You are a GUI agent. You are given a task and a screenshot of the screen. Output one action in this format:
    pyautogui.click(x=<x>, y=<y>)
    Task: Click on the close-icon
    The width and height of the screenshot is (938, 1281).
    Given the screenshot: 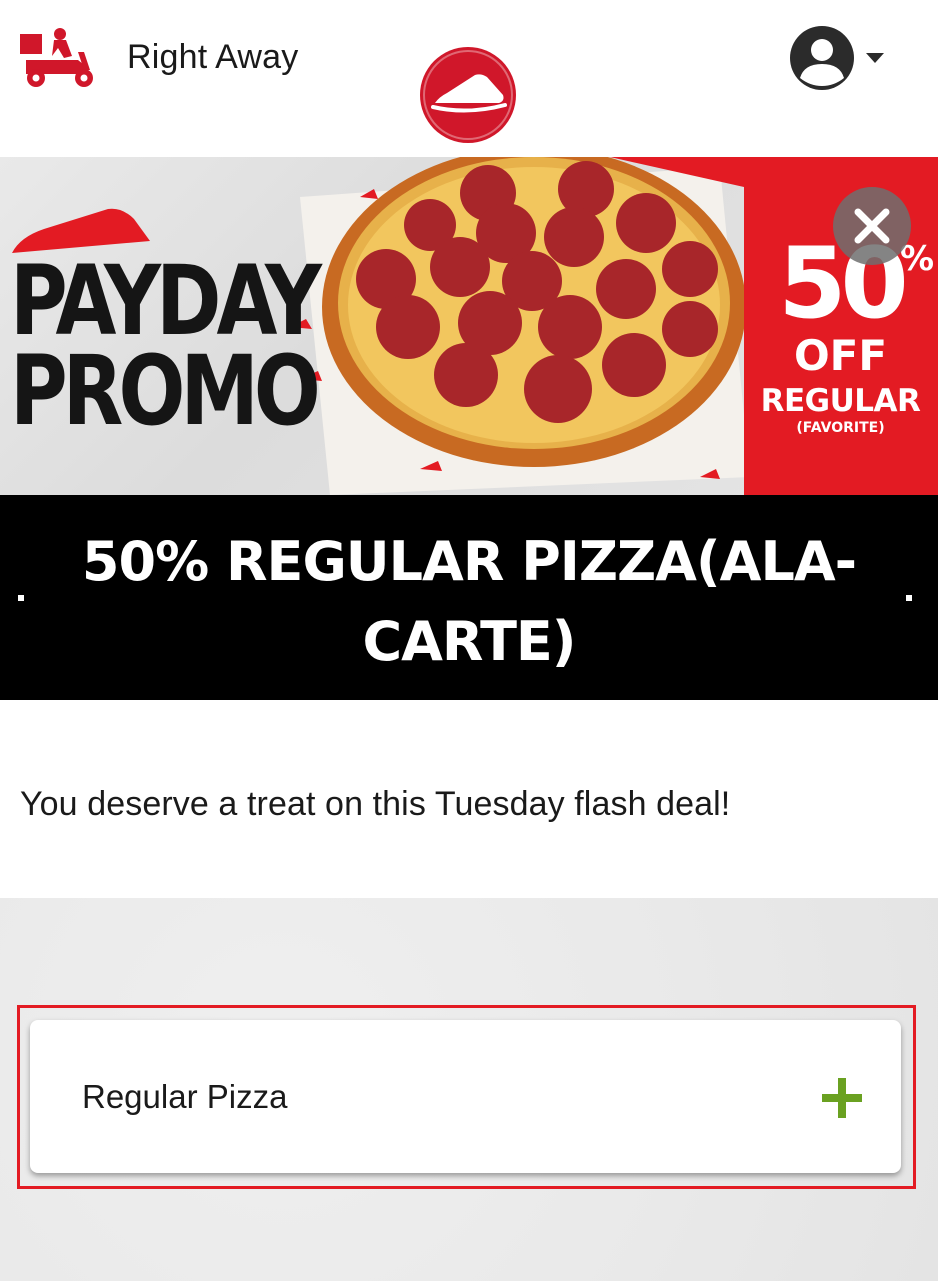 What is the action you would take?
    pyautogui.click(x=872, y=226)
    